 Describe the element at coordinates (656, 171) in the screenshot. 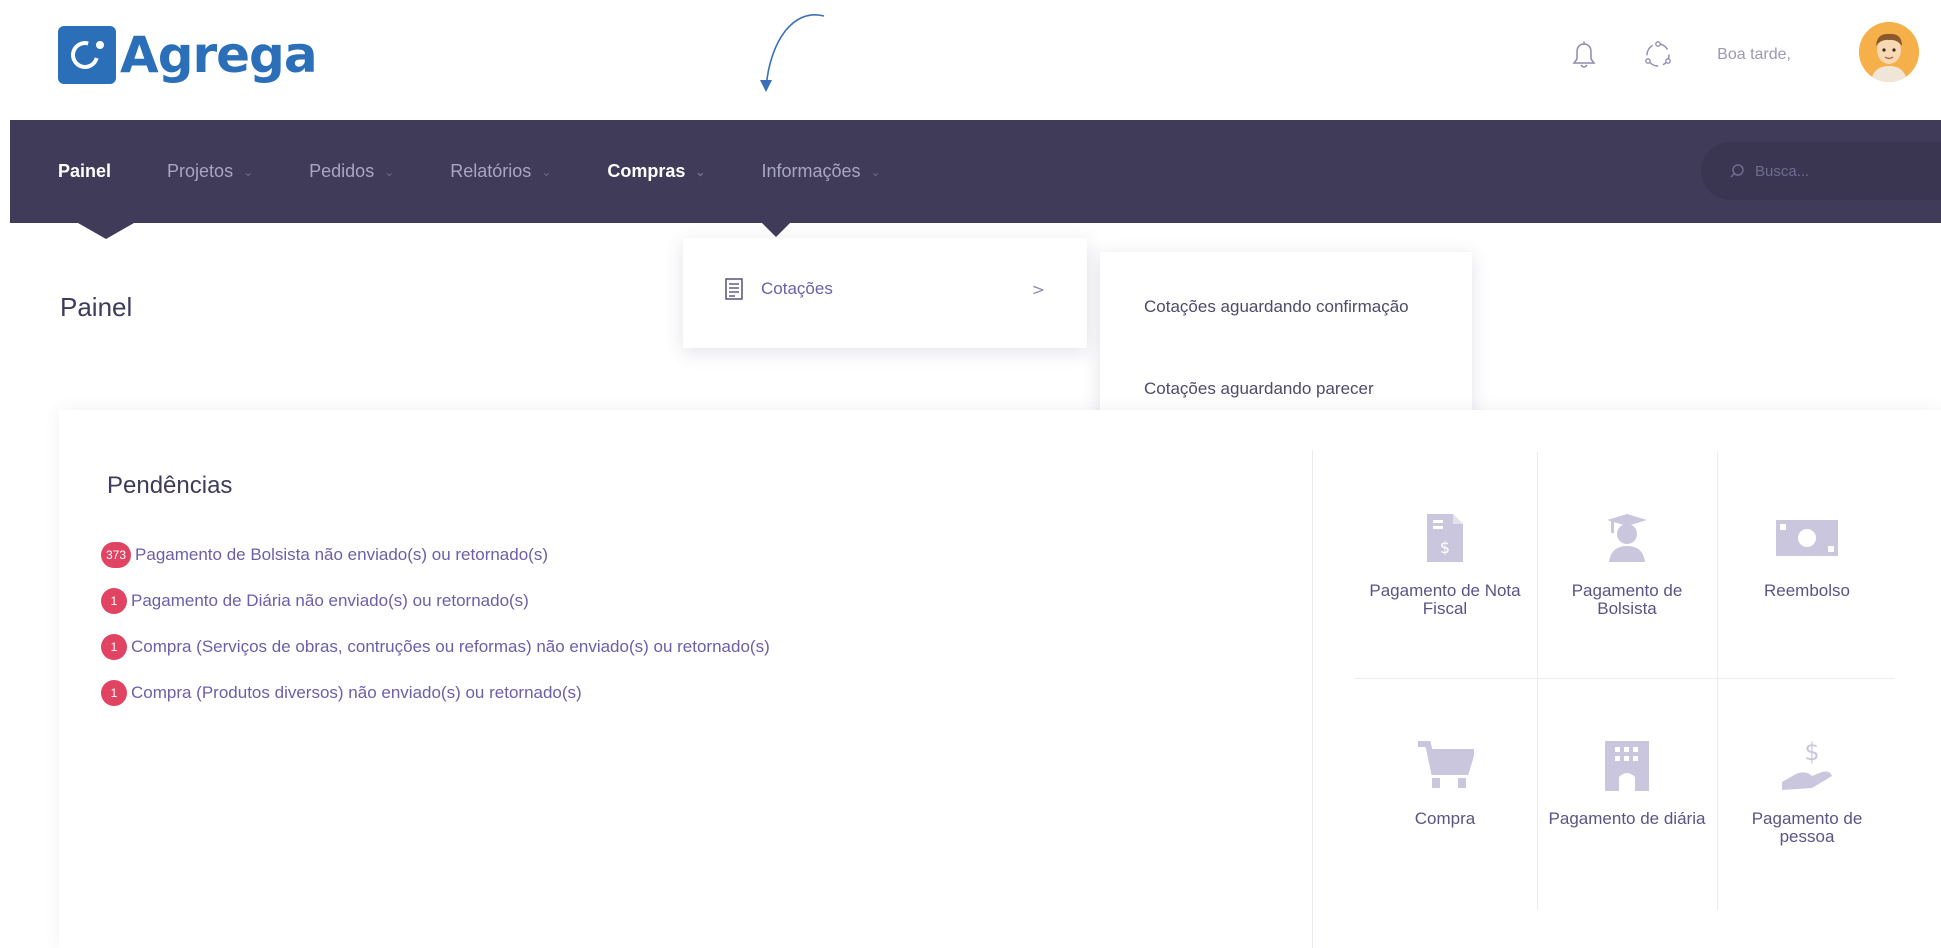

I see `nav-item-compras: Compras ⌄` at that location.